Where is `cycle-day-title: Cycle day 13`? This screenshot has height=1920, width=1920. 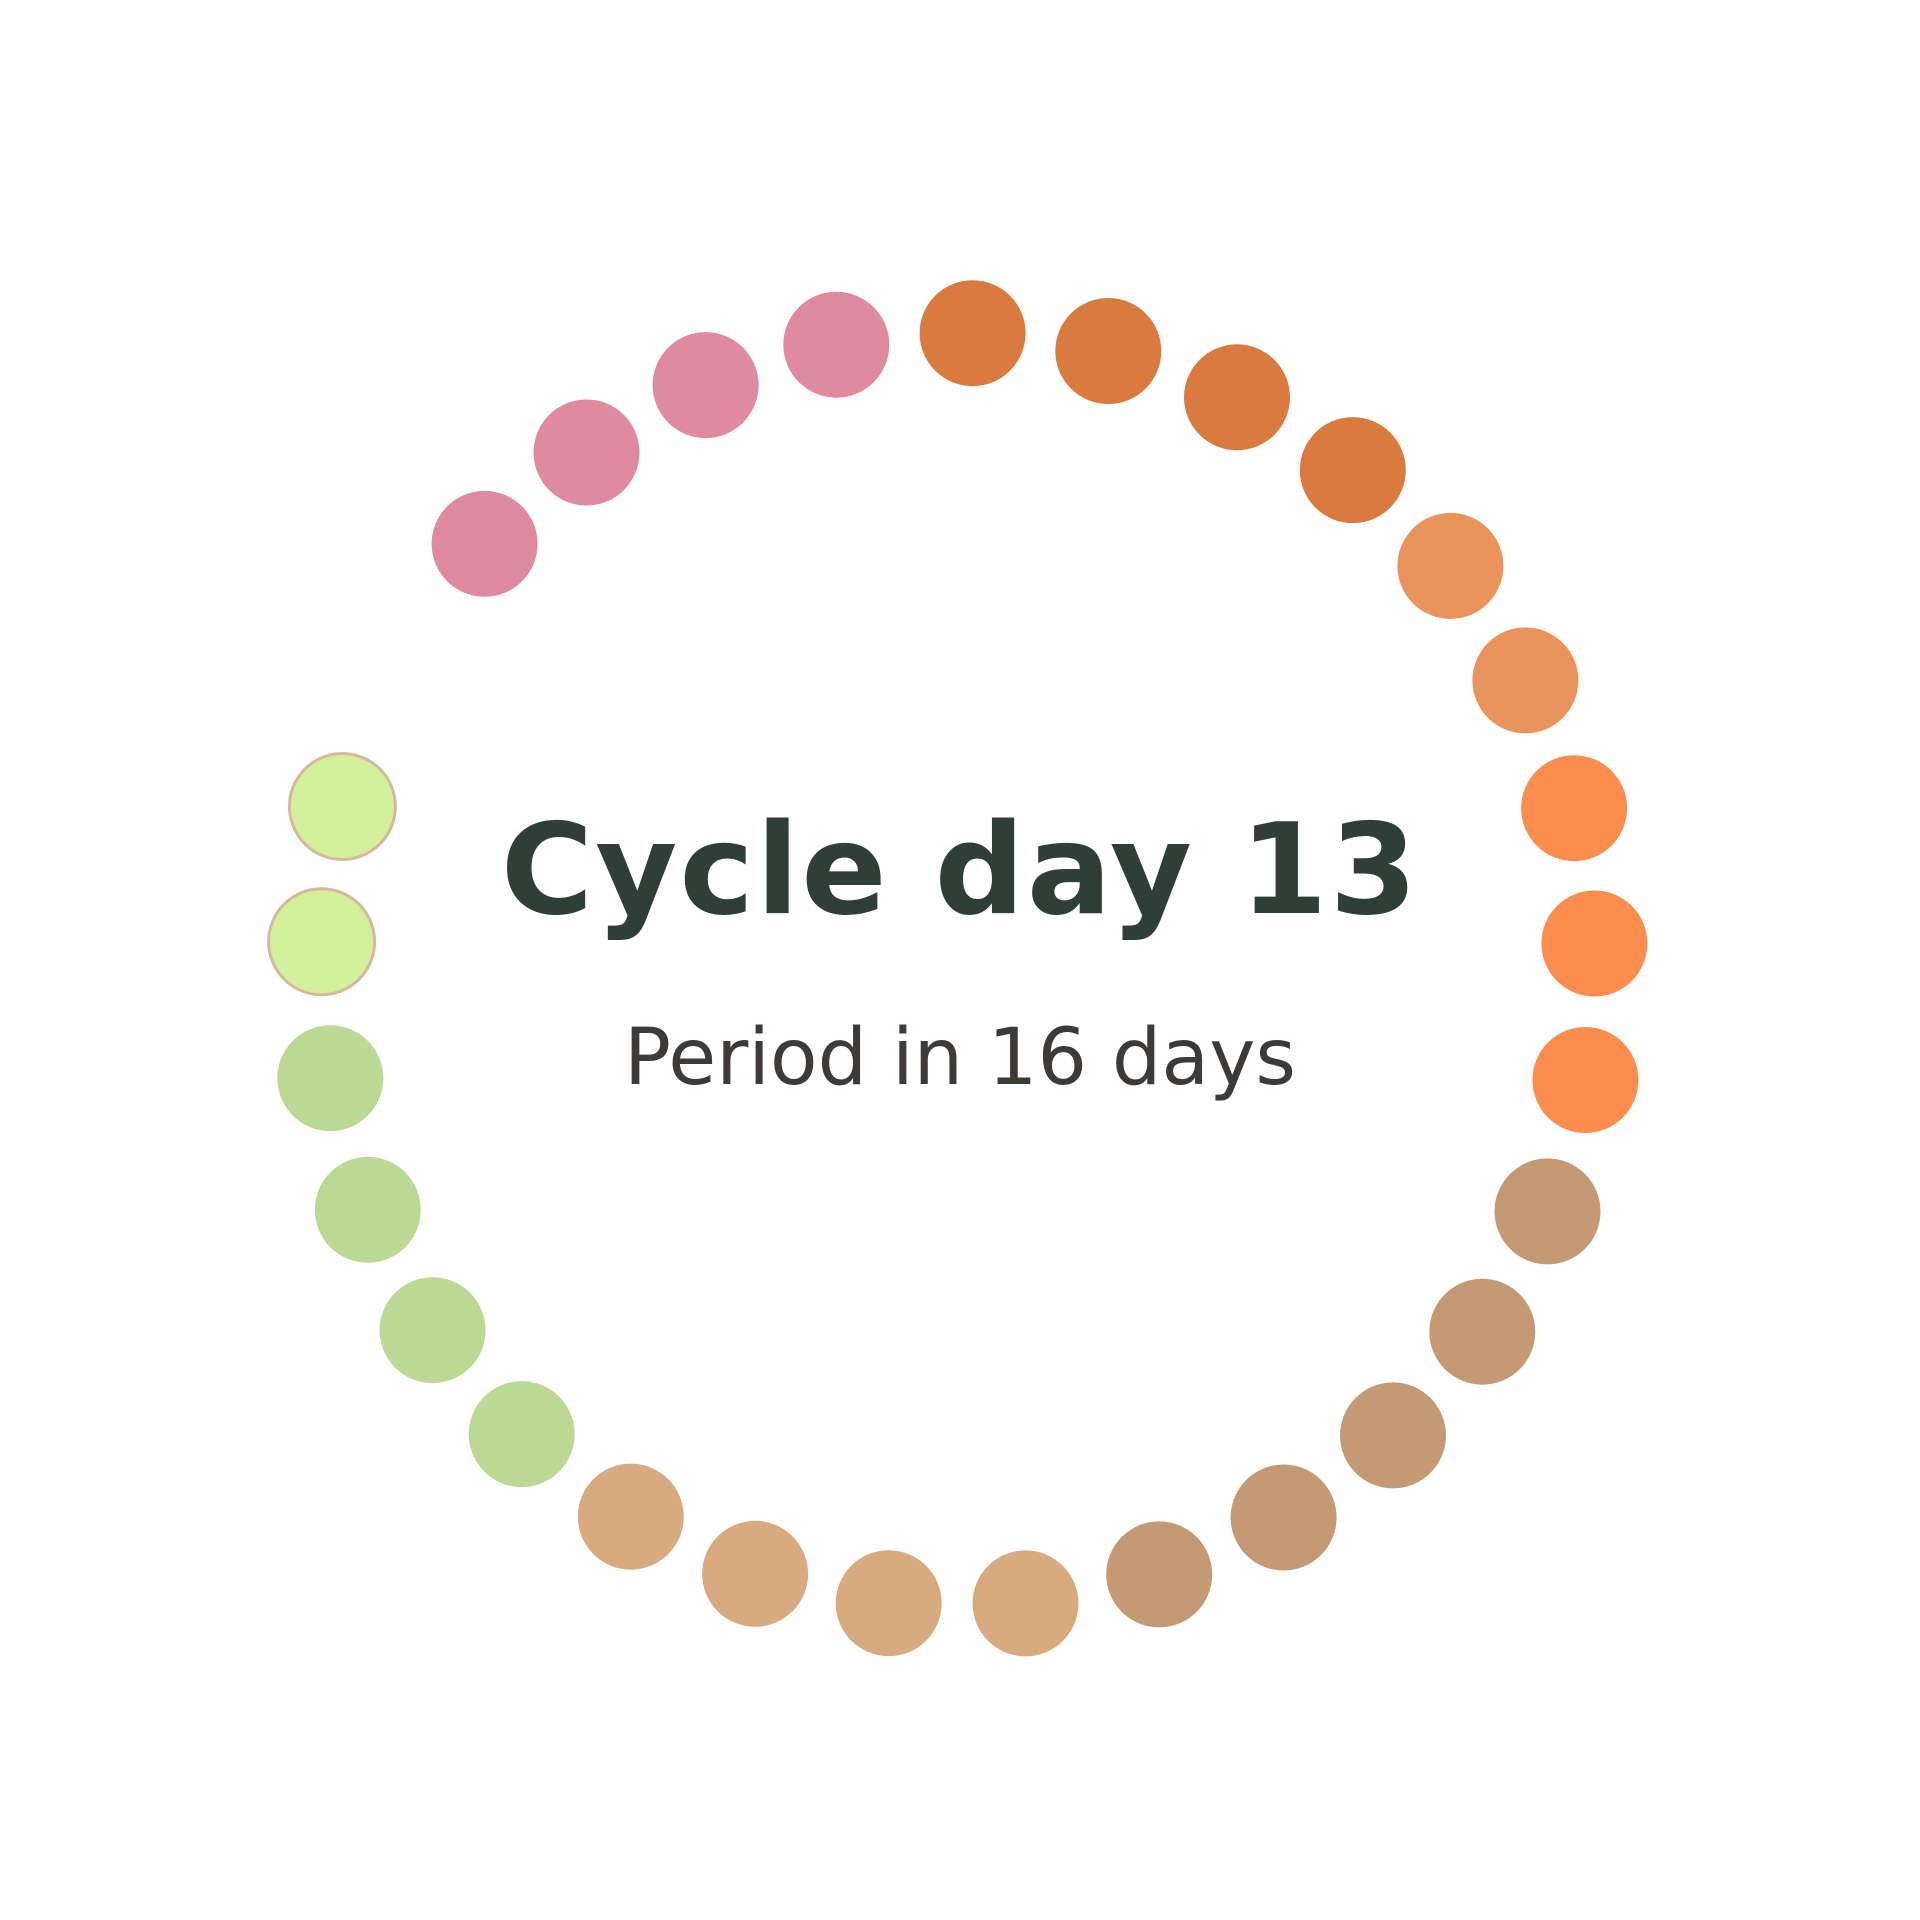 cycle-day-title: Cycle day 13 is located at coordinates (960, 869).